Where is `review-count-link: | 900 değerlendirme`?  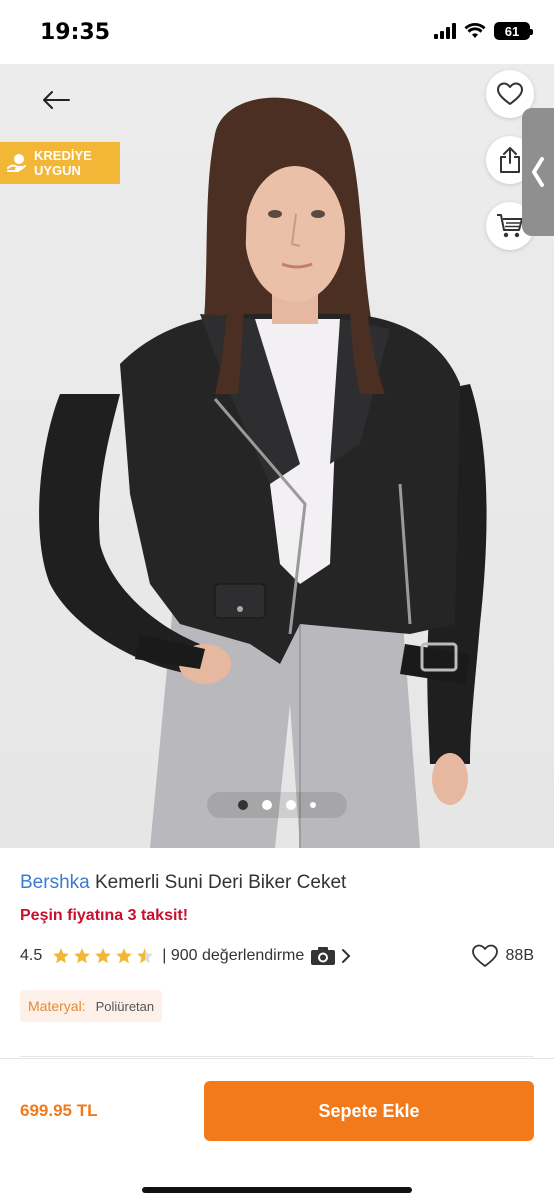 review-count-link: | 900 değerlendirme is located at coordinates (233, 956).